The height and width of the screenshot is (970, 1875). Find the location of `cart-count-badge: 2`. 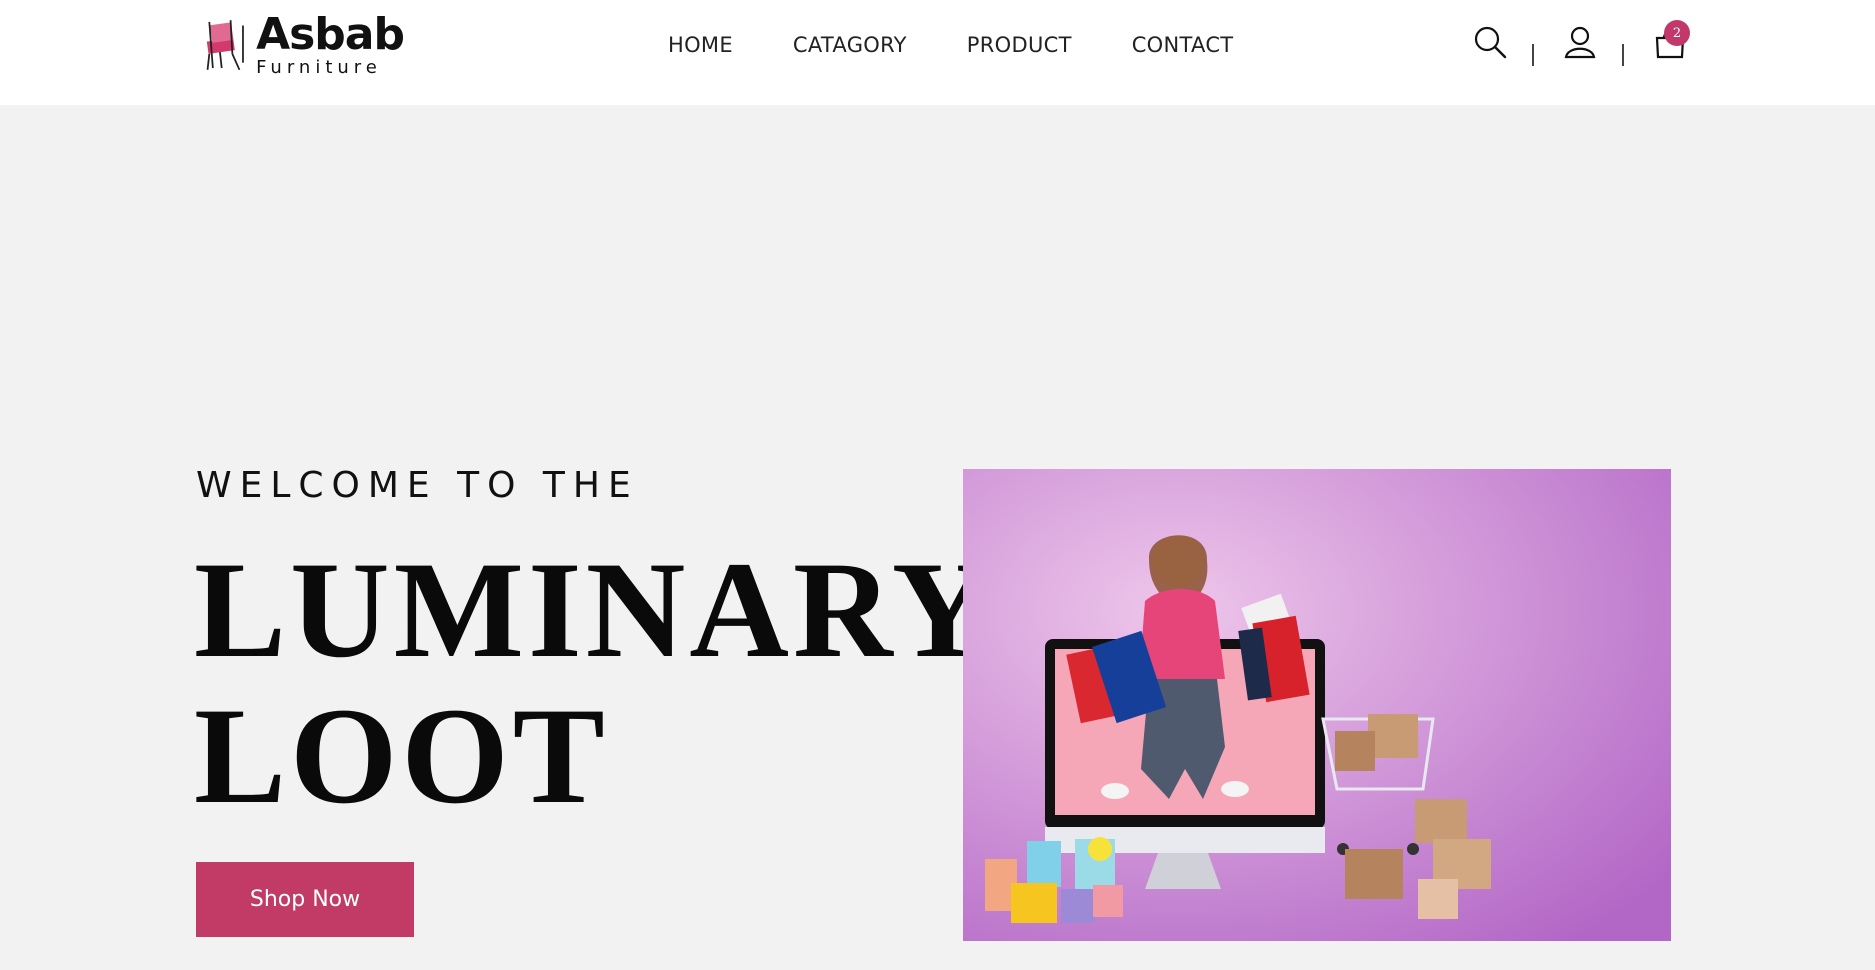

cart-count-badge: 2 is located at coordinates (1677, 33).